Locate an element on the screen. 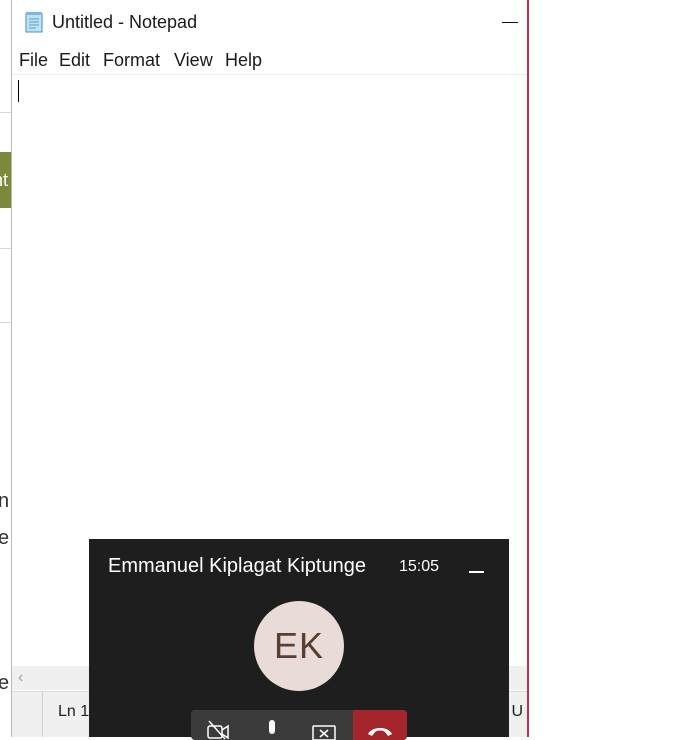 The image size is (699, 740). menu-bar: File Edit Format View Help is located at coordinates (269, 60).